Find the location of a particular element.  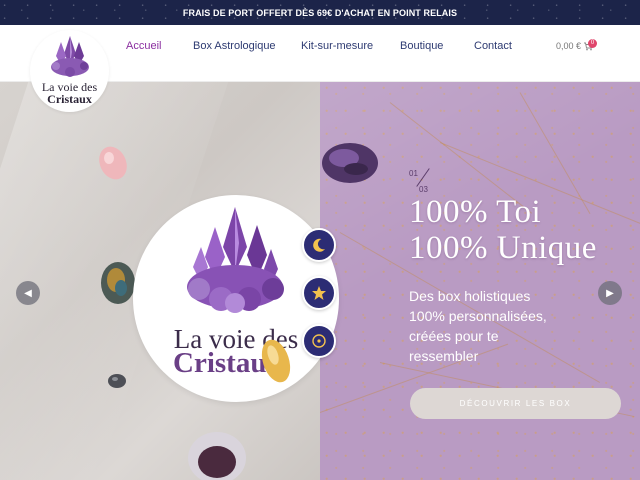

sun-icon is located at coordinates (319, 341).